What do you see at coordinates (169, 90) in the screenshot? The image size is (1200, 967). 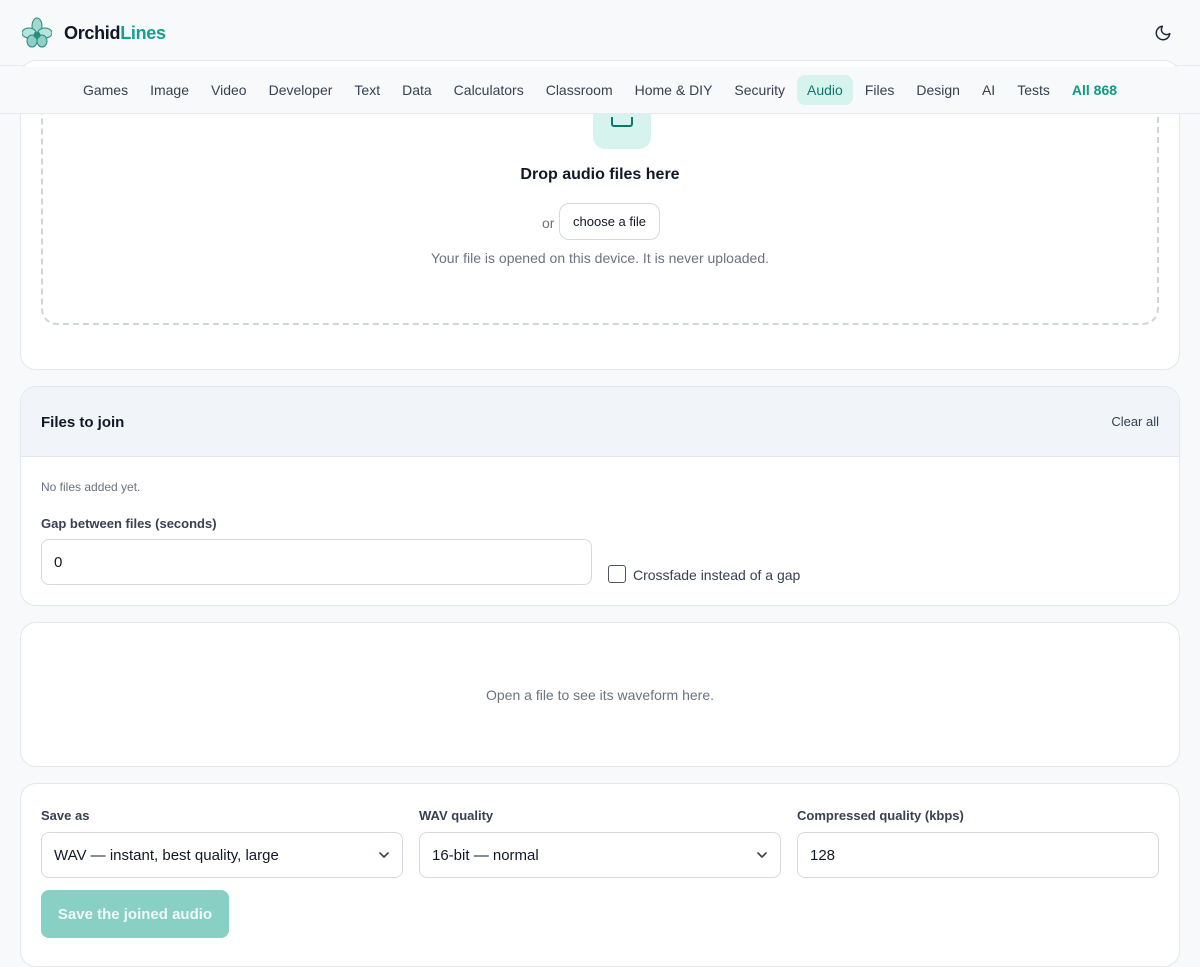 I see `nav-item-image: Image` at bounding box center [169, 90].